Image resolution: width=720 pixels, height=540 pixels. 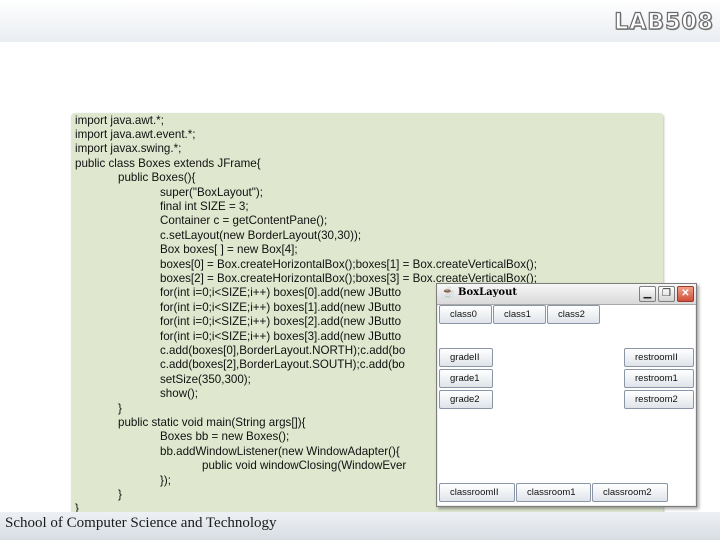 What do you see at coordinates (573, 314) in the screenshot?
I see `north-button-2: class2` at bounding box center [573, 314].